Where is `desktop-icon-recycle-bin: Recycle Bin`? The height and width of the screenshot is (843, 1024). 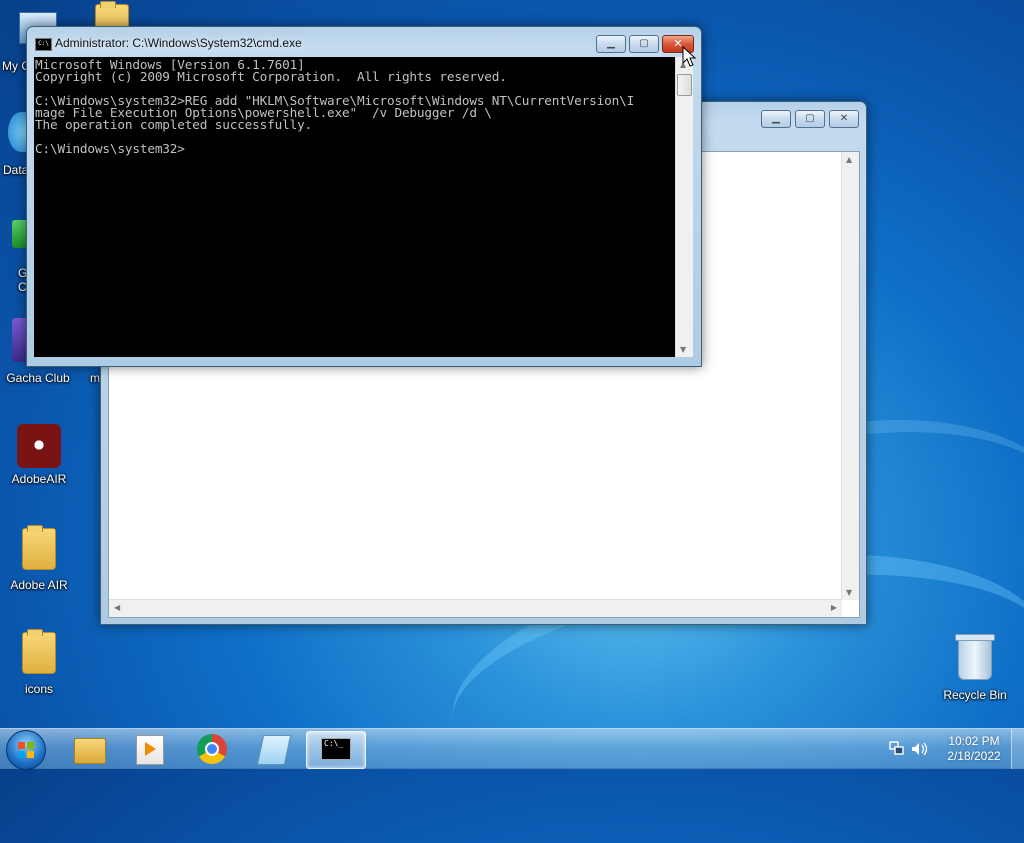 desktop-icon-recycle-bin: Recycle Bin is located at coordinates (975, 667).